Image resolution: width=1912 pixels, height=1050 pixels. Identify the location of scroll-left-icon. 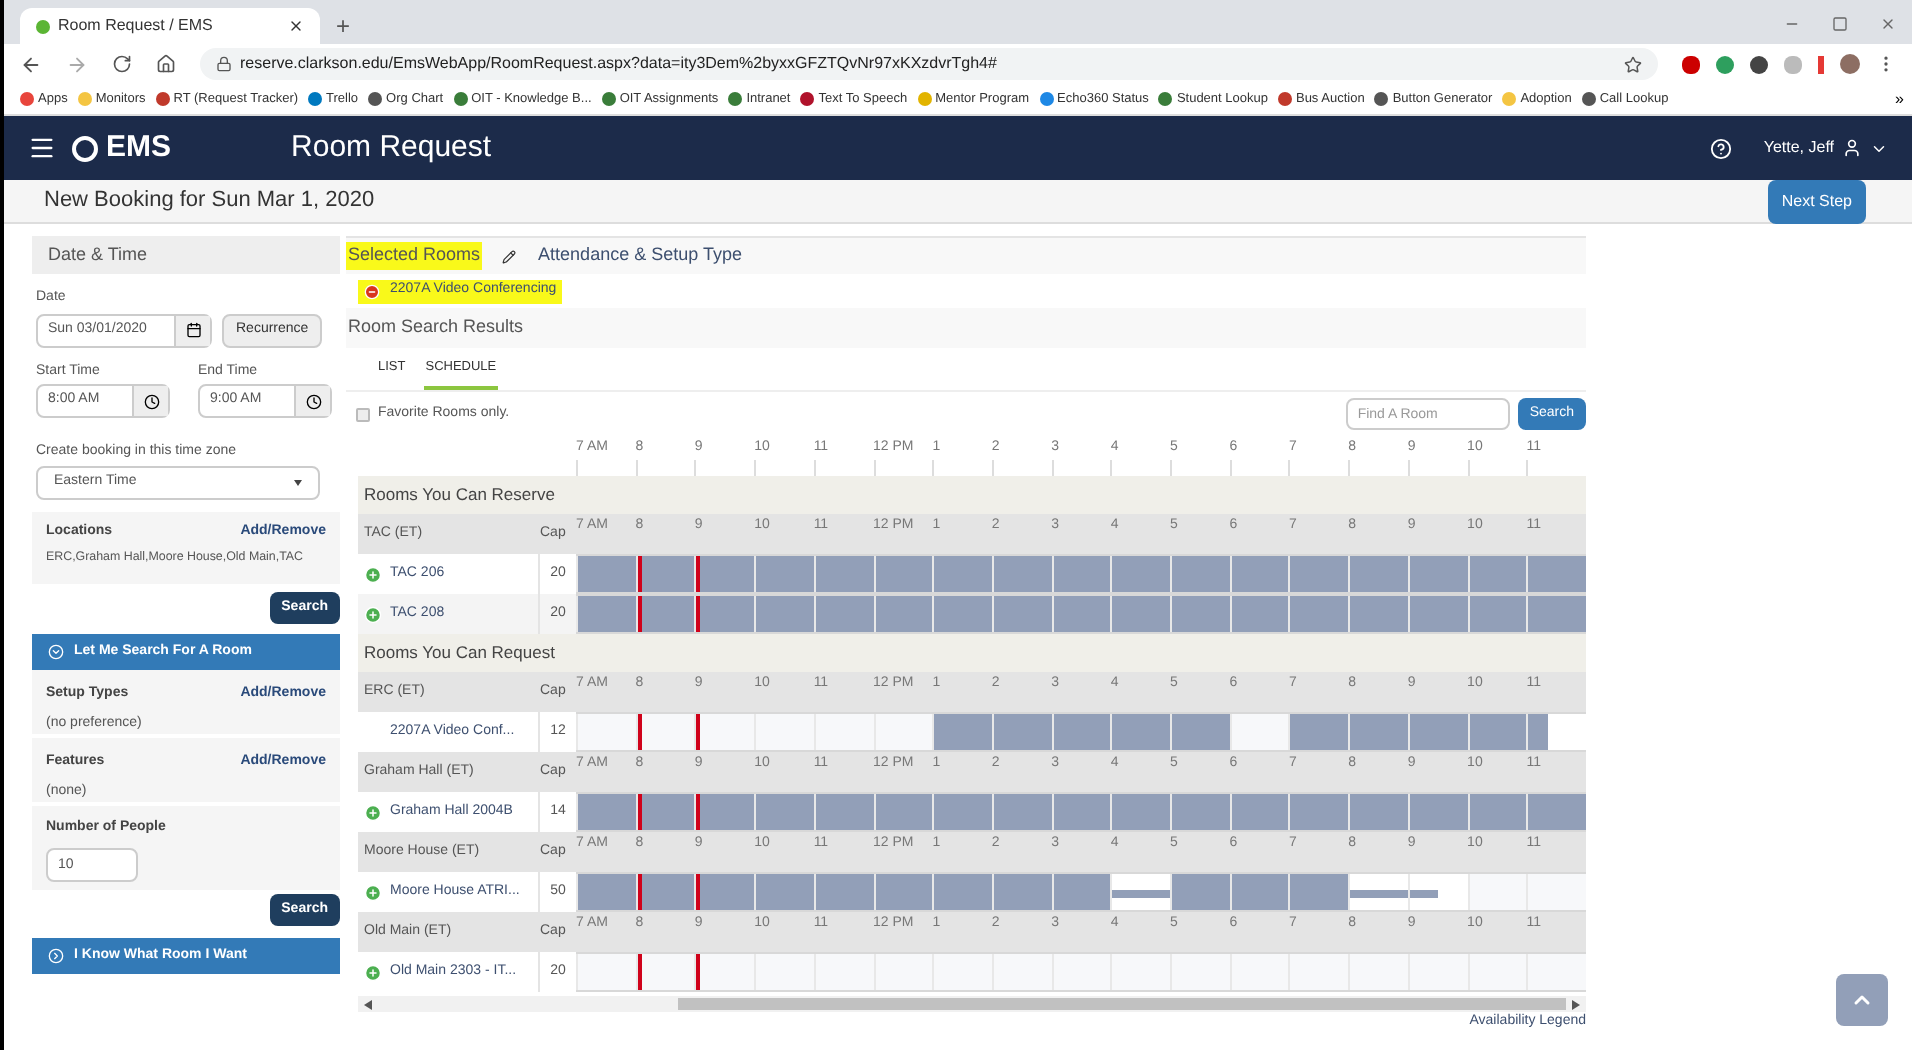
(368, 1004).